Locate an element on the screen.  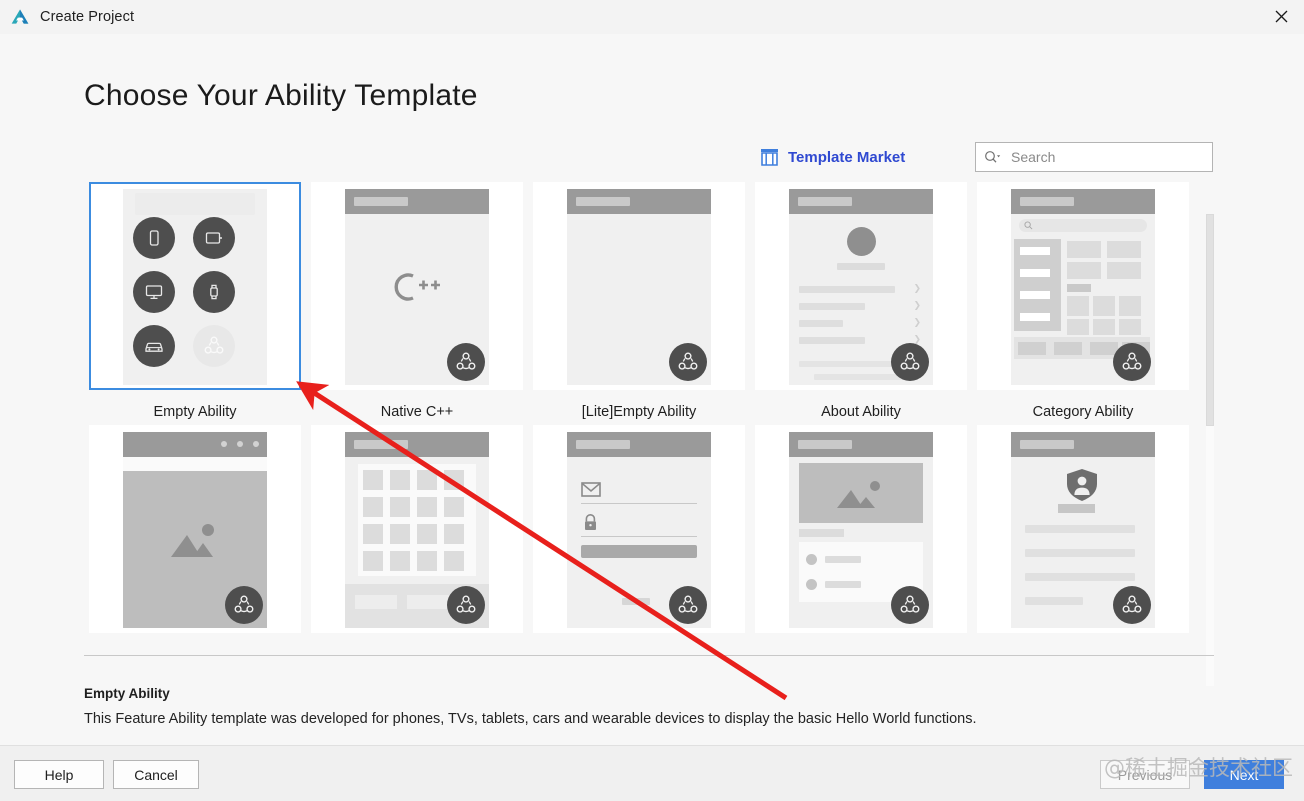
template-card-news is located at coordinates (861, 539).